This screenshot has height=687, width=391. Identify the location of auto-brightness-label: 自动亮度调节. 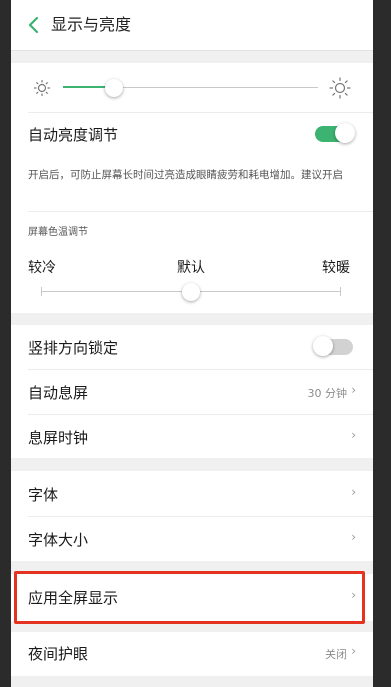
(73, 135).